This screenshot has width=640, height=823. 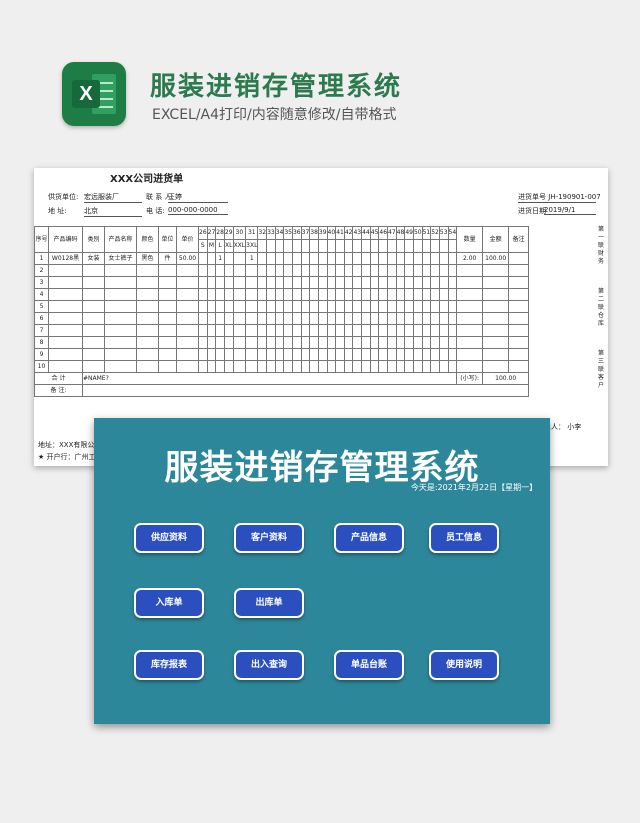 I want to click on size-number-header: 44, so click(x=366, y=233).